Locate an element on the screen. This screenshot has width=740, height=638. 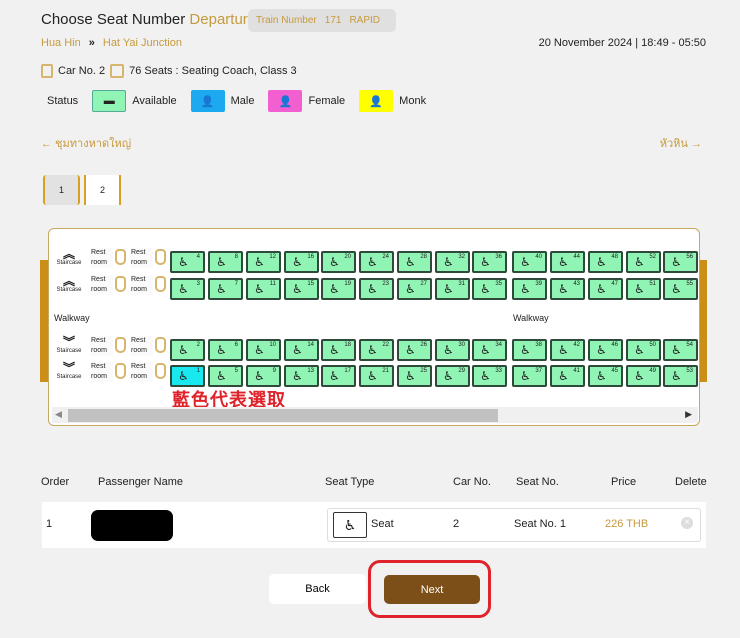
seat-40: ♿ 40 is located at coordinates (529, 262).